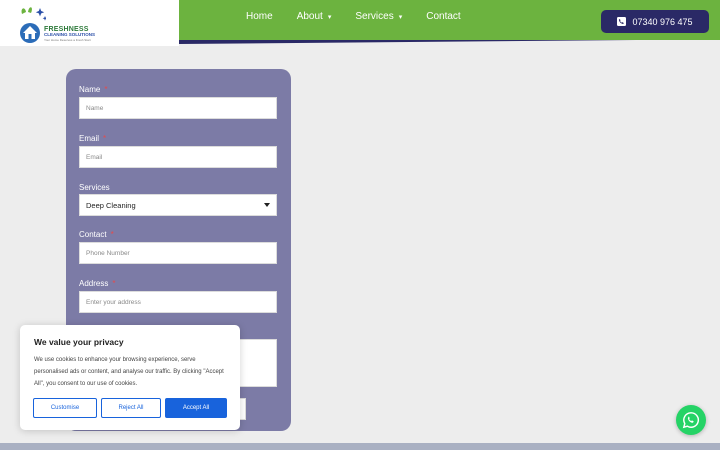  I want to click on address-input: Enter your address, so click(178, 302).